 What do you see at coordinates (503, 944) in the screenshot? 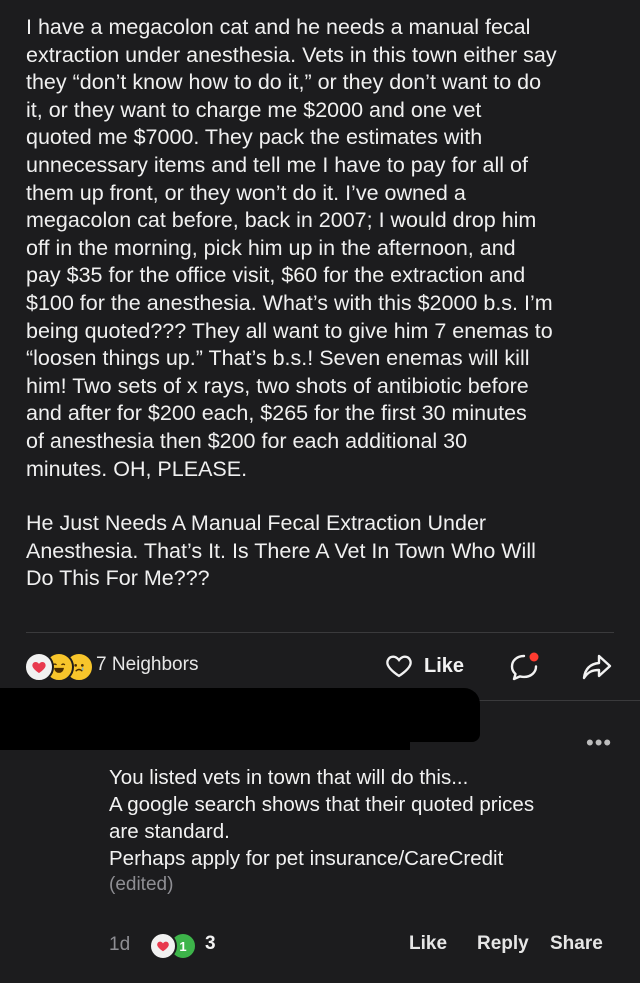
I see `comment-reply-button: Reply` at bounding box center [503, 944].